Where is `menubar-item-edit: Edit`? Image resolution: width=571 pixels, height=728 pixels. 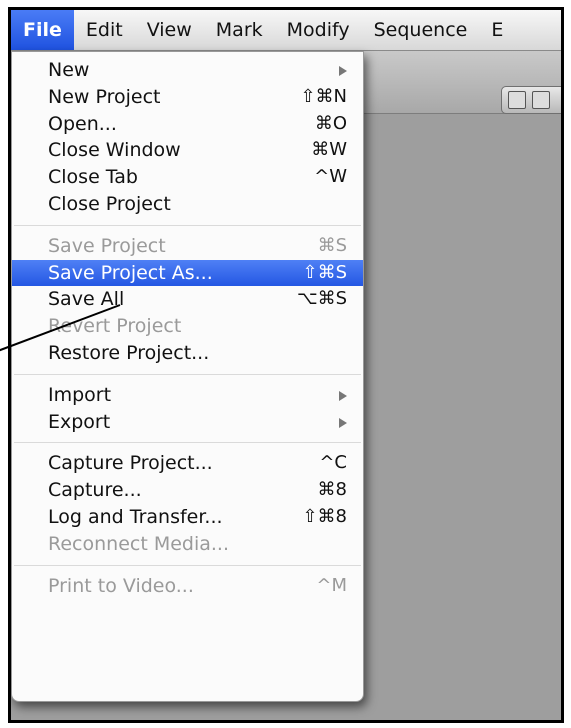
menubar-item-edit: Edit is located at coordinates (104, 30).